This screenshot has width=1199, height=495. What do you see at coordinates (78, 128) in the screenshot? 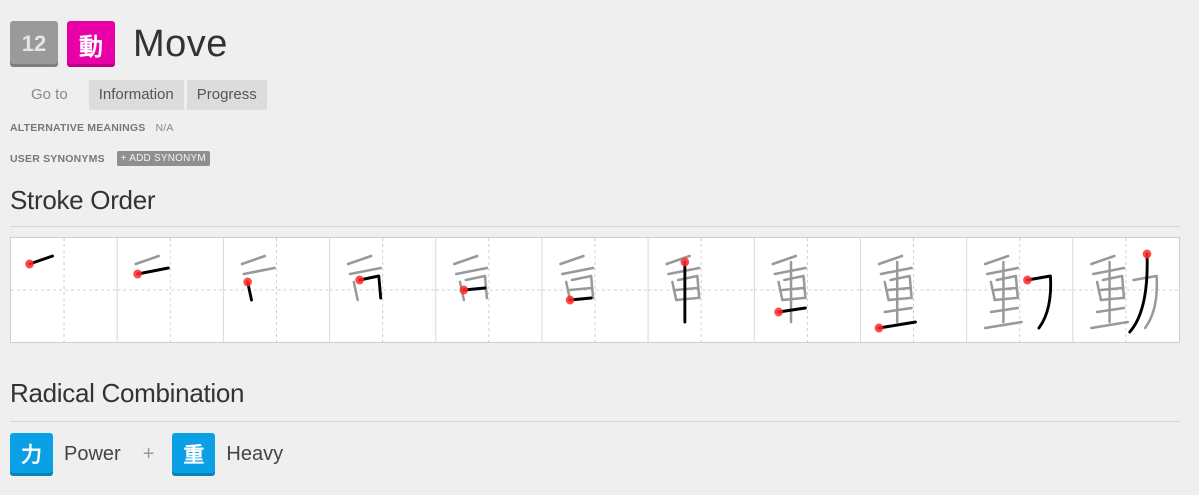
I see `alternative-meanings-label: ALTERNATIVE MEANINGS` at bounding box center [78, 128].